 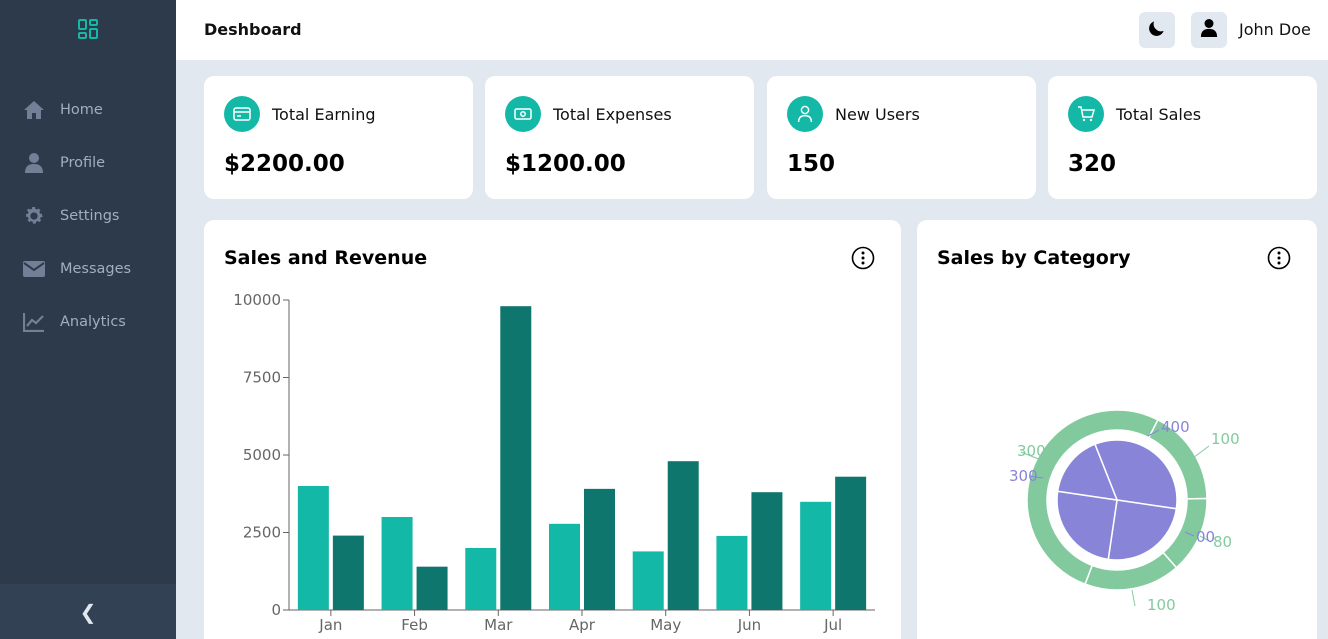 What do you see at coordinates (253, 29) in the screenshot?
I see `page-title: Deshboard` at bounding box center [253, 29].